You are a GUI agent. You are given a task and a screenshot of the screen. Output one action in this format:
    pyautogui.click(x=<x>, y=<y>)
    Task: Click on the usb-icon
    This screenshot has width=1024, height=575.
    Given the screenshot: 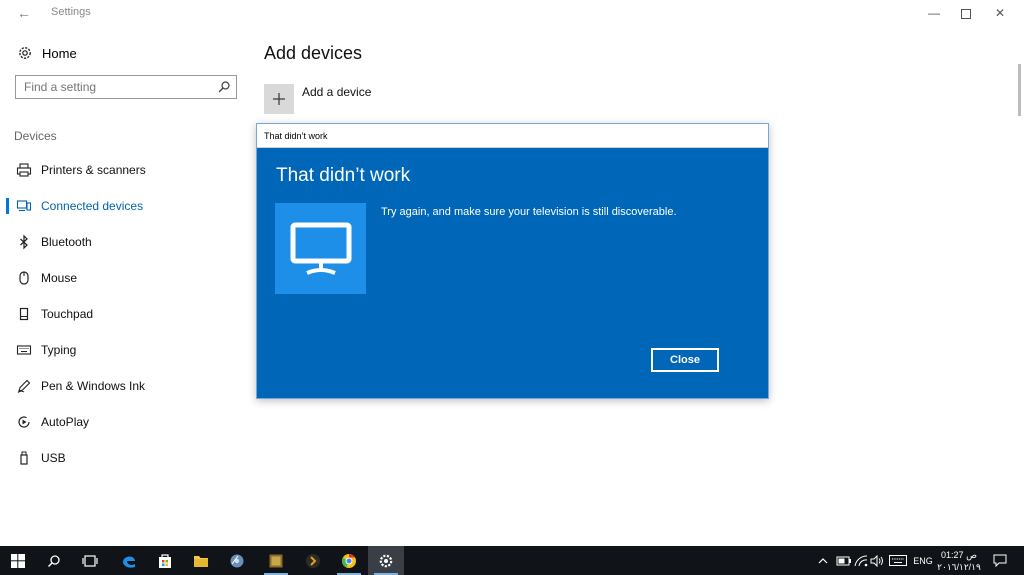 What is the action you would take?
    pyautogui.click(x=24, y=458)
    